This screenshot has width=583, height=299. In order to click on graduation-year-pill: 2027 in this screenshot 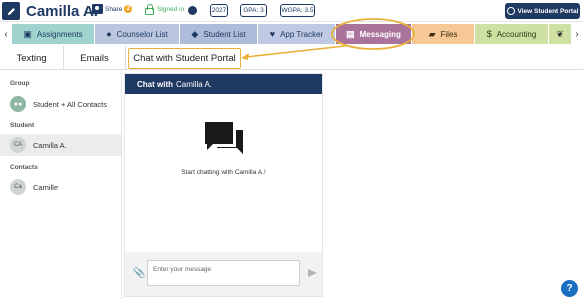, I will do `click(219, 10)`.